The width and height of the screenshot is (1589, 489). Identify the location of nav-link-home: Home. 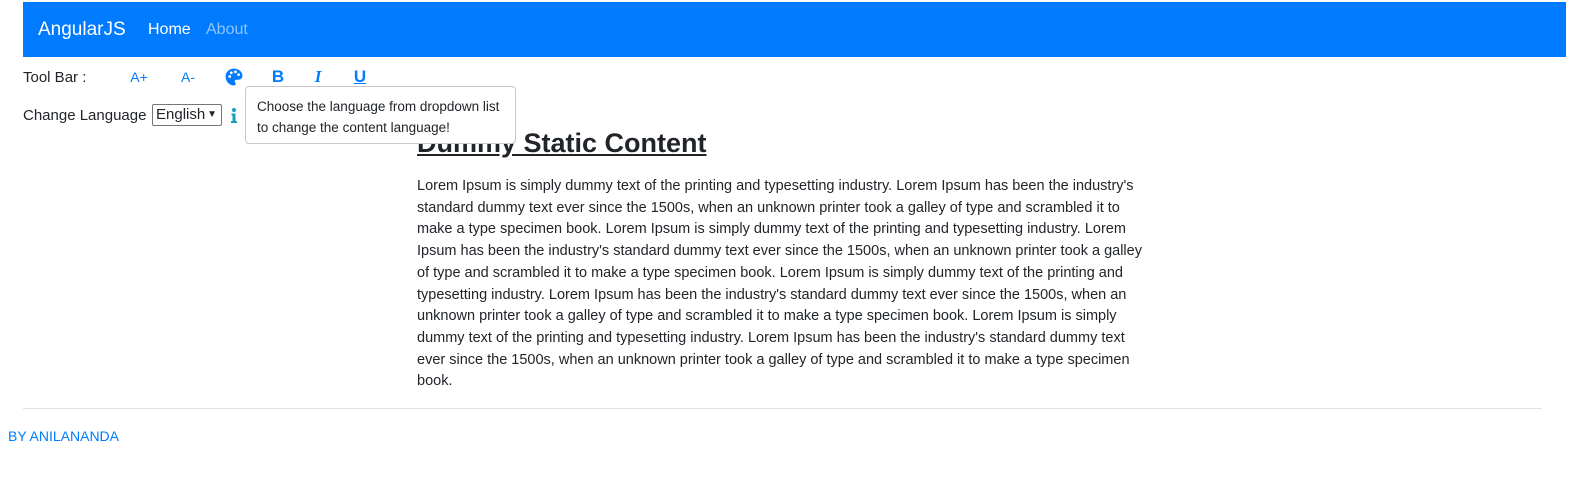
(169, 30).